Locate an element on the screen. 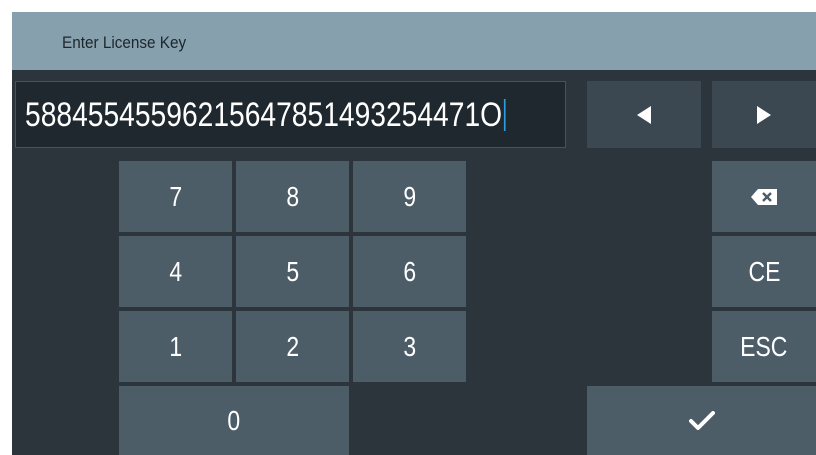  key-3: 3 is located at coordinates (409, 346).